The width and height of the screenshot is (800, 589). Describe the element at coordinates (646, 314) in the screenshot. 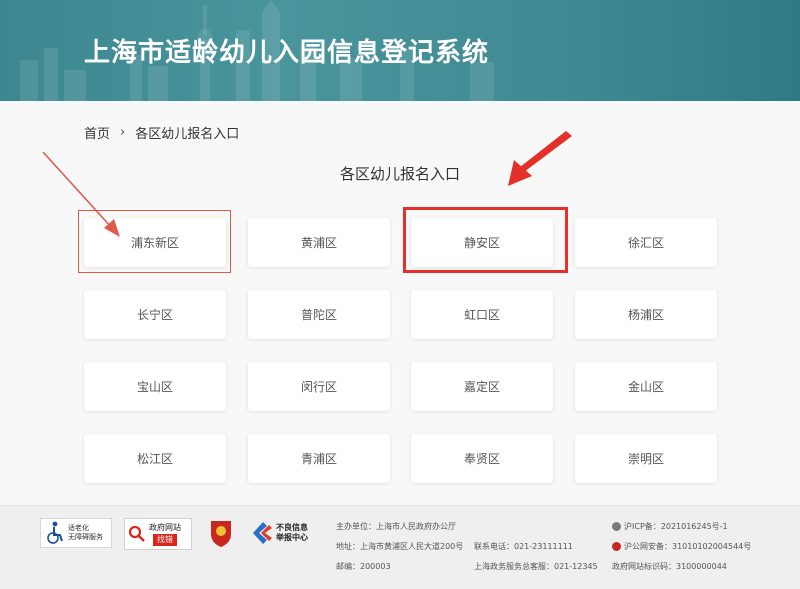

I see `district-button-yangpu: 杨浦区` at that location.